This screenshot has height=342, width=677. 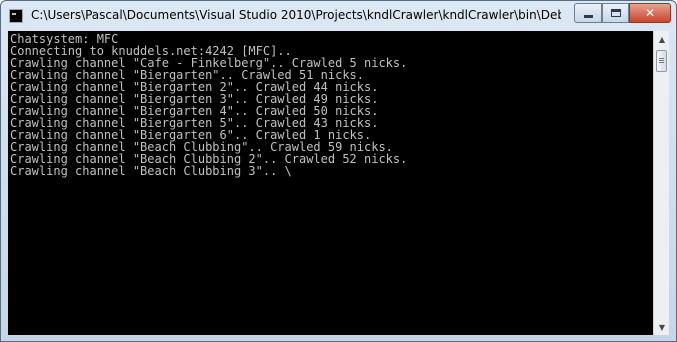 I want to click on console-line: Crawling channel "Beach Clubbing 3".. \, so click(x=151, y=171).